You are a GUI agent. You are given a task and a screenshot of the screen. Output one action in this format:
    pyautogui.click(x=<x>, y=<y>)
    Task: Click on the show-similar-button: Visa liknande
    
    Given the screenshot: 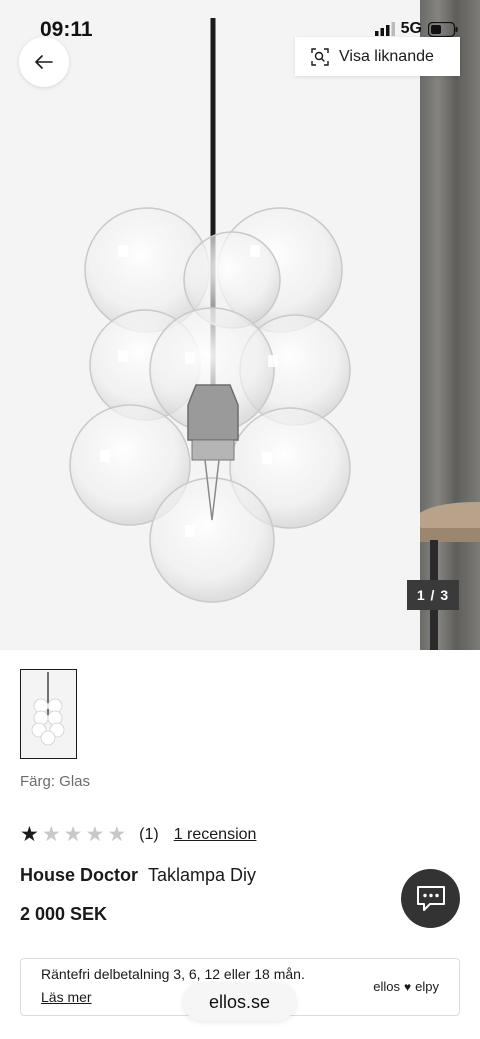 What is the action you would take?
    pyautogui.click(x=377, y=56)
    